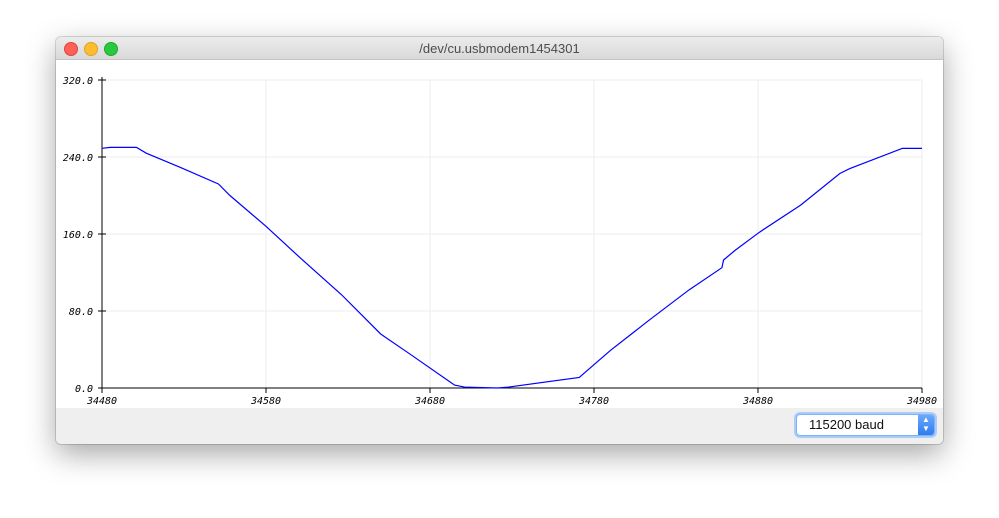 The width and height of the screenshot is (999, 518). I want to click on x-tick-label: 34580, so click(265, 401).